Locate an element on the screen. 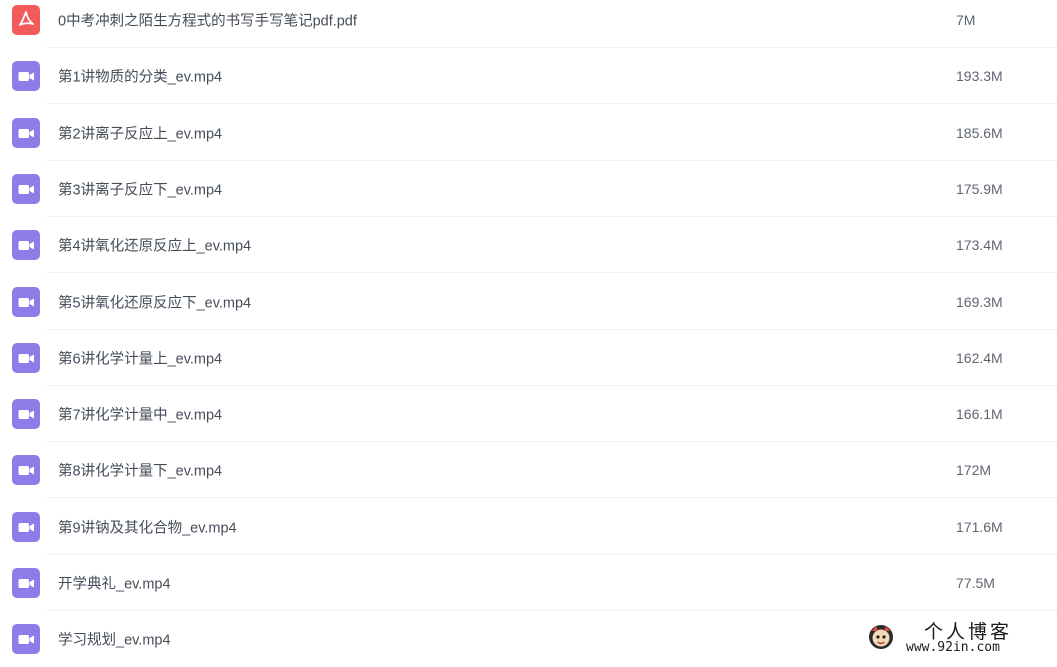 This screenshot has height=667, width=1057. file-row: 第1讲物质的分类_ev.mp4 193.3M is located at coordinates (528, 76).